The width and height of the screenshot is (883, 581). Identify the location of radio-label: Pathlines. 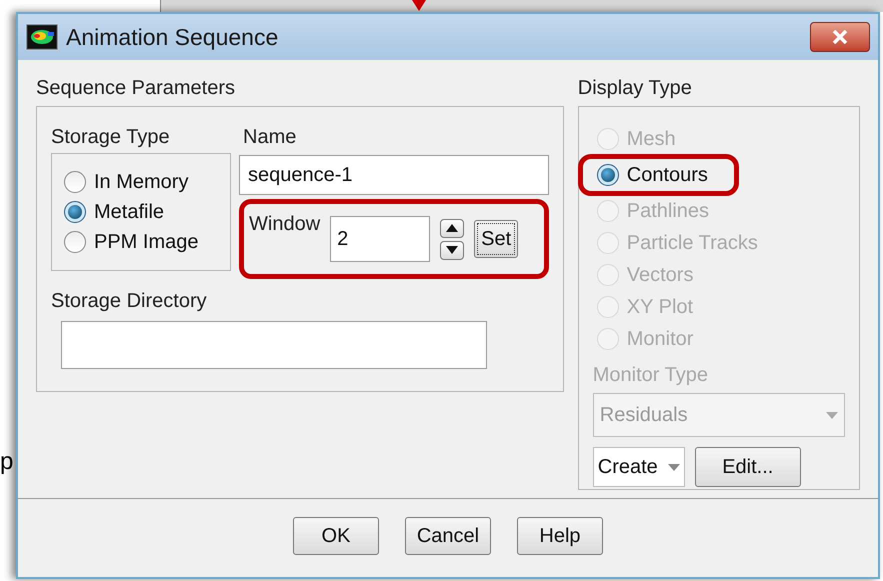
(668, 211).